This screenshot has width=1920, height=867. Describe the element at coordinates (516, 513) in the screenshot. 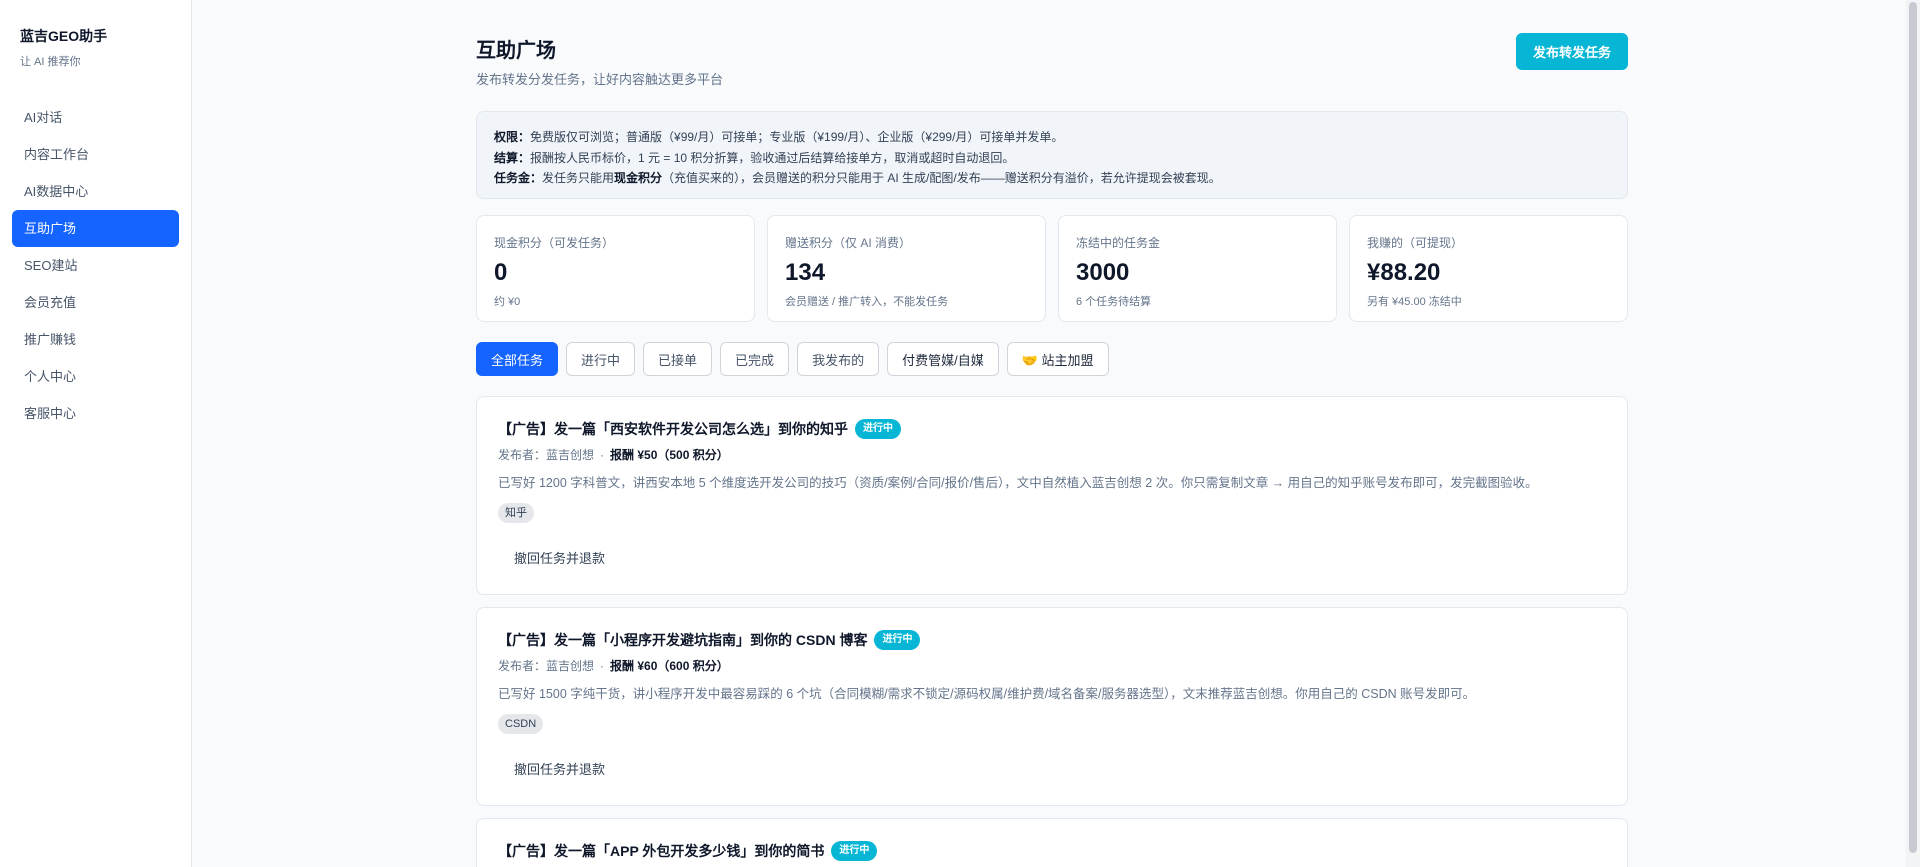

I see `platform-tag: 知乎` at that location.